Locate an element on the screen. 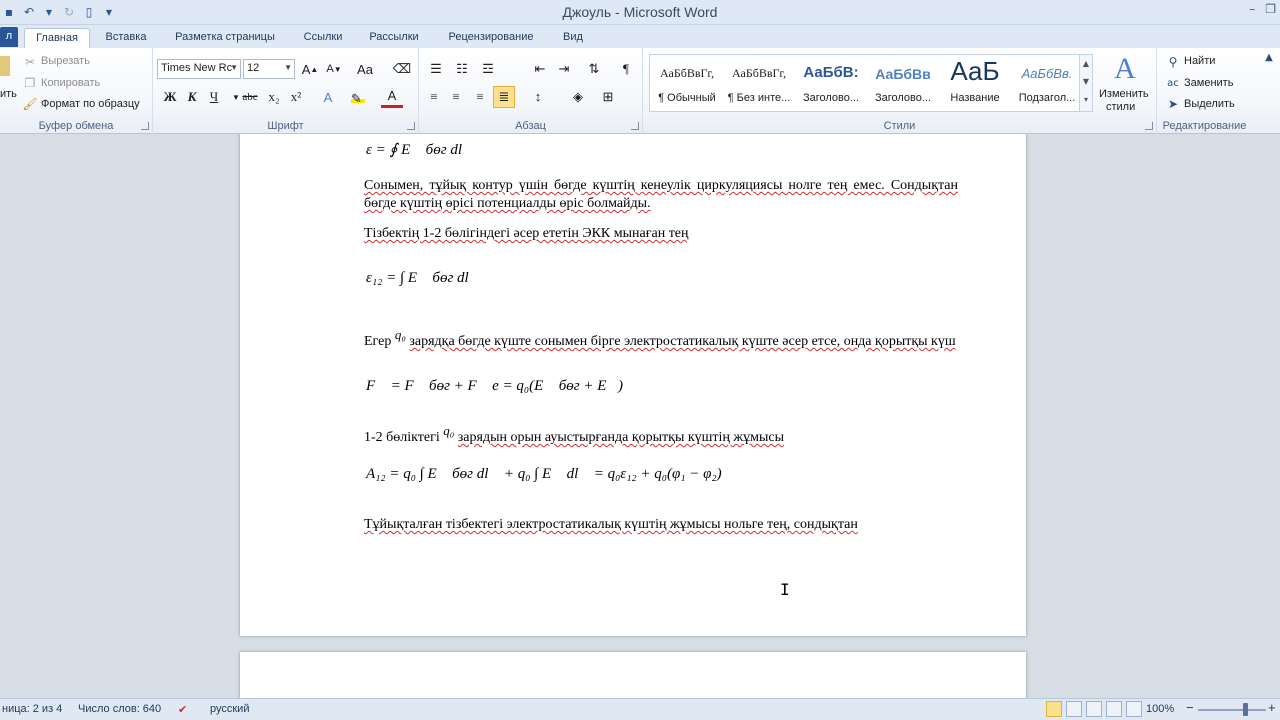  styles-scroll: ▲ ▼ ▾ is located at coordinates (1086, 83).